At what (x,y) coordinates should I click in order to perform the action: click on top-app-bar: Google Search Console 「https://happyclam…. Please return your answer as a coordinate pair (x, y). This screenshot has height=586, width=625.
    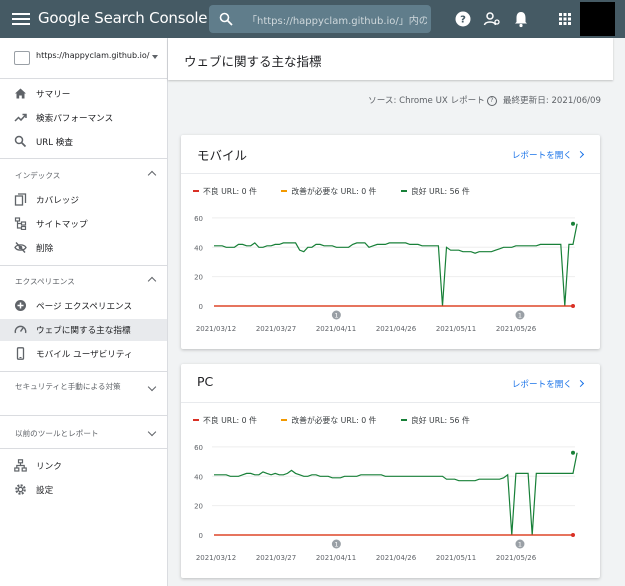
    Looking at the image, I should click on (312, 19).